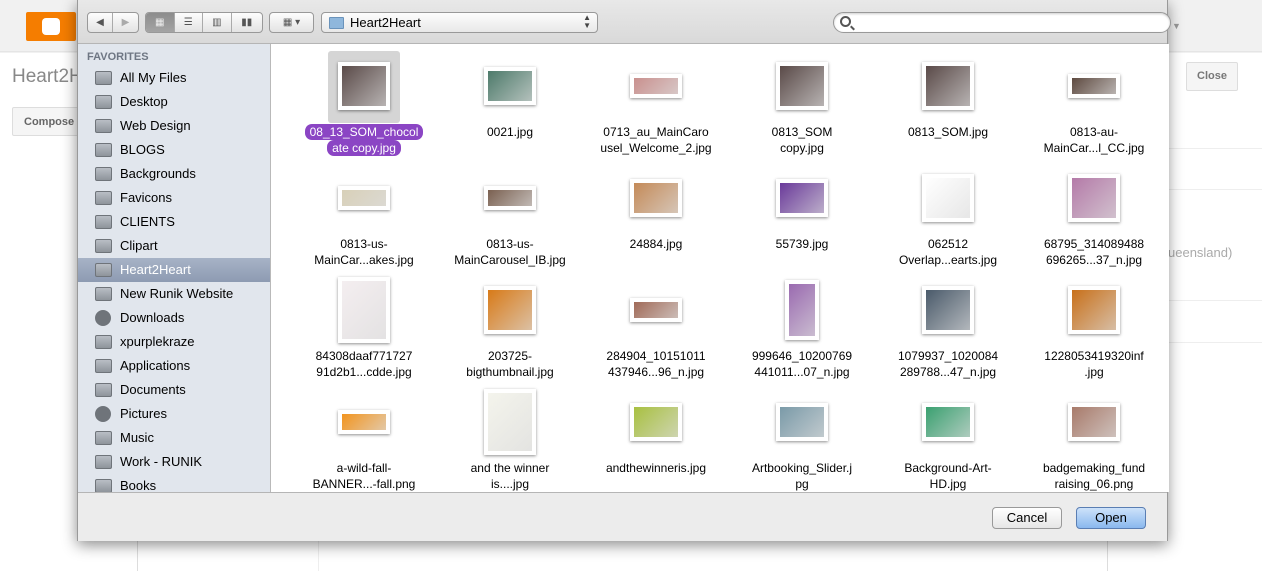 This screenshot has height=571, width=1262. What do you see at coordinates (364, 260) in the screenshot?
I see `file-name-line: MainCar...akes.jpg` at bounding box center [364, 260].